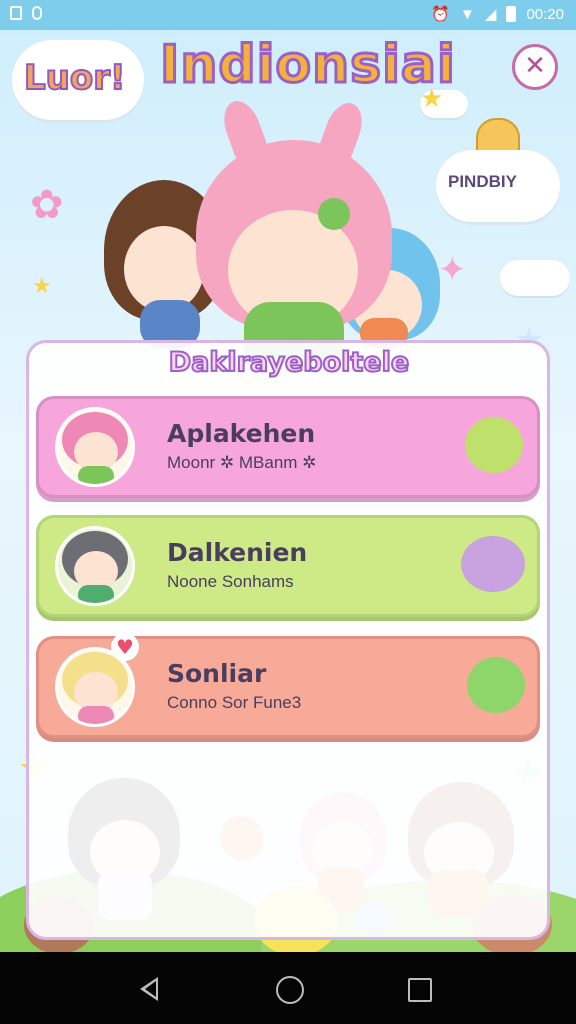 The height and width of the screenshot is (1024, 576). I want to click on panel-title: Daklrayeboltele, so click(289, 362).